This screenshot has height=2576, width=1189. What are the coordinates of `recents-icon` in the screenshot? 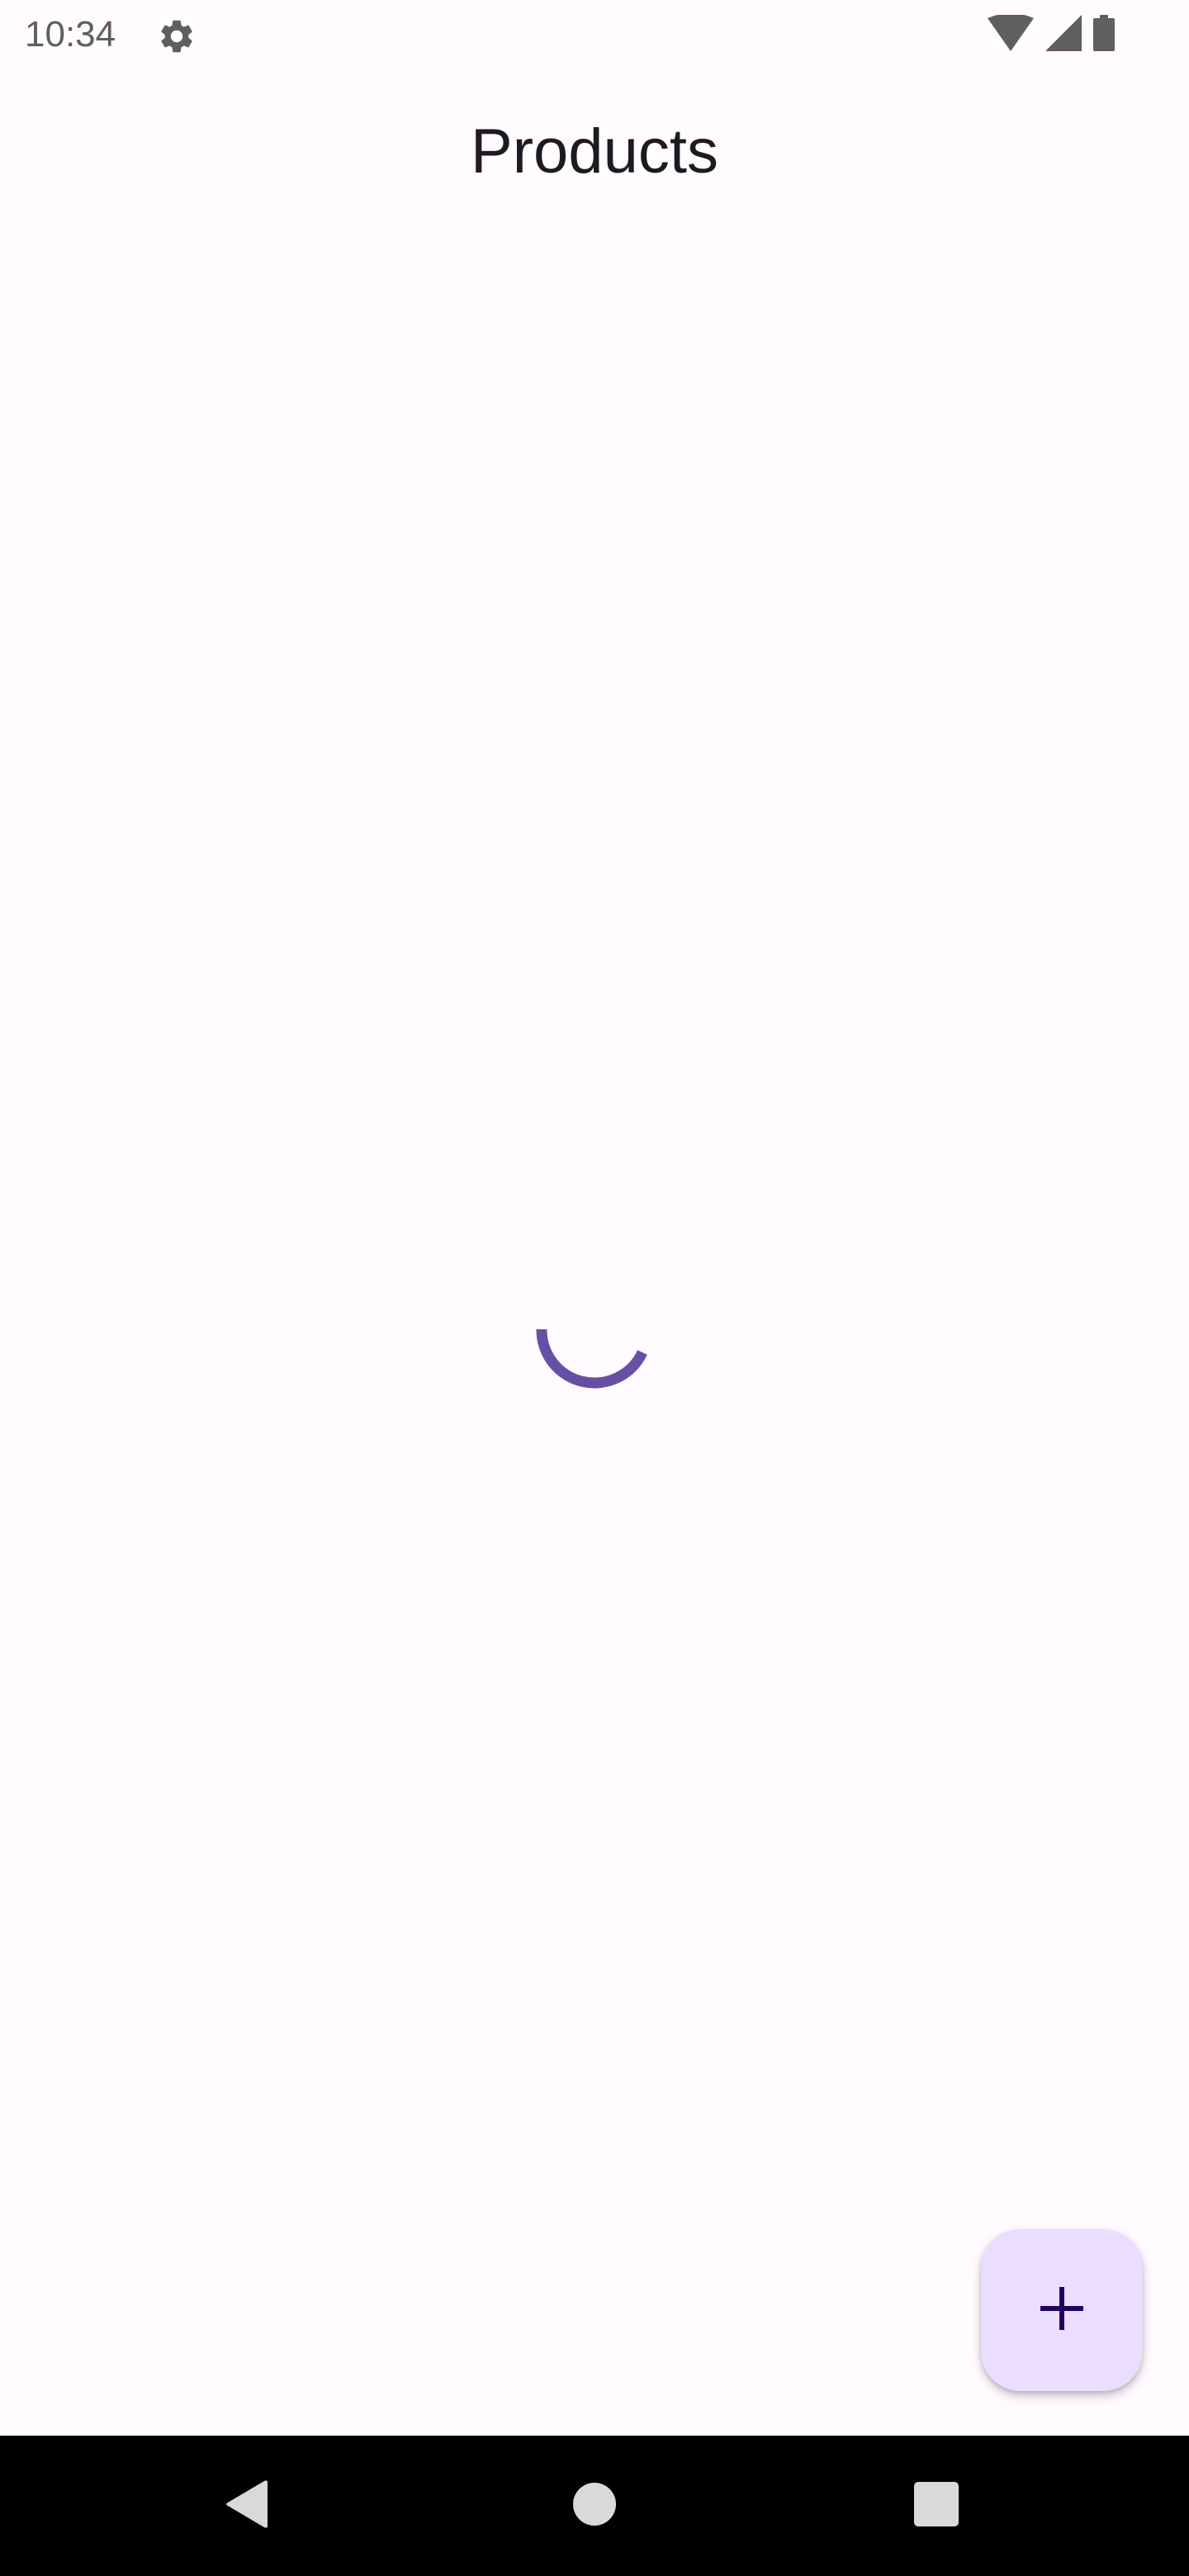 It's located at (936, 2506).